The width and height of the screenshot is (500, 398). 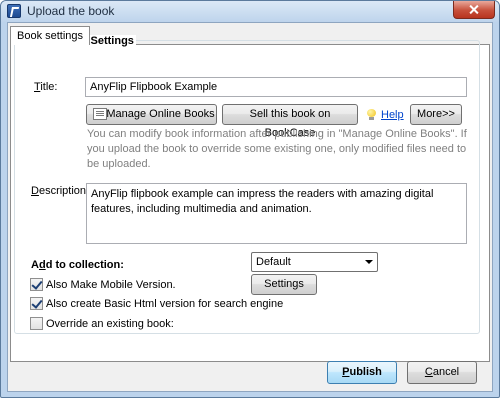 I want to click on basic-html-checkbox, so click(x=36, y=303).